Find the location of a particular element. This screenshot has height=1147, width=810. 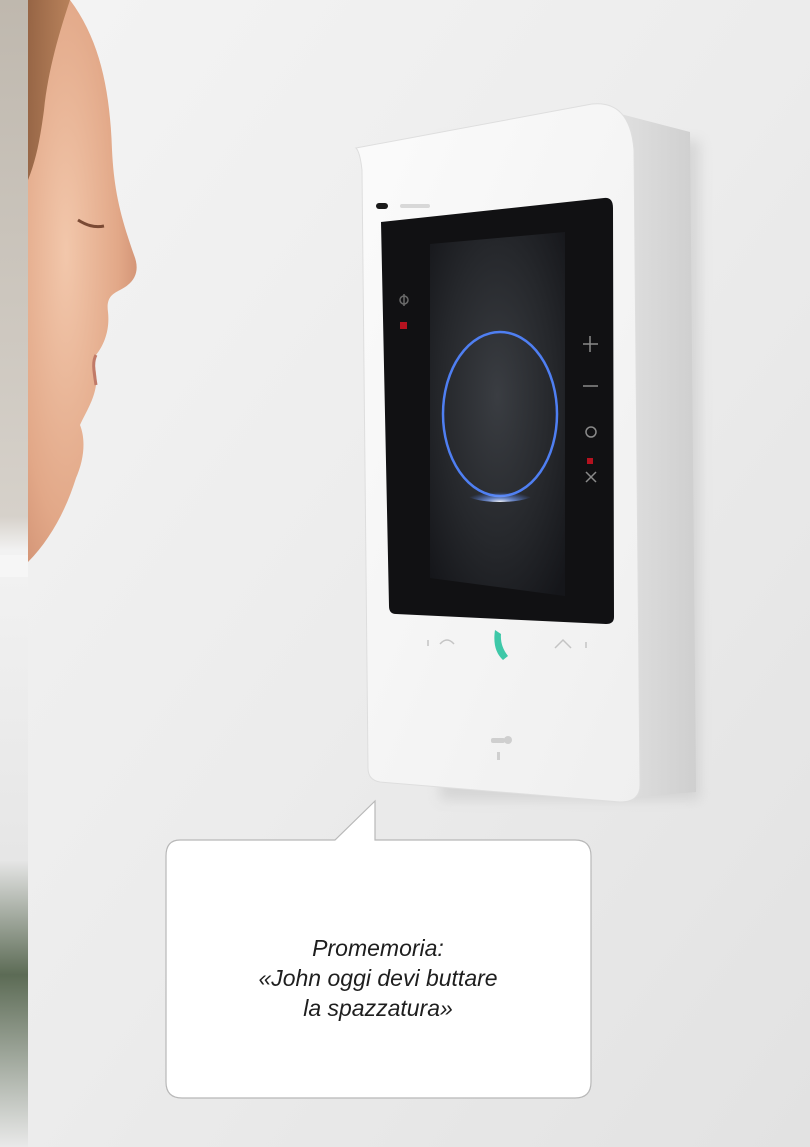

reminder-line-1: «John oggi devi buttare is located at coordinates (378, 978).